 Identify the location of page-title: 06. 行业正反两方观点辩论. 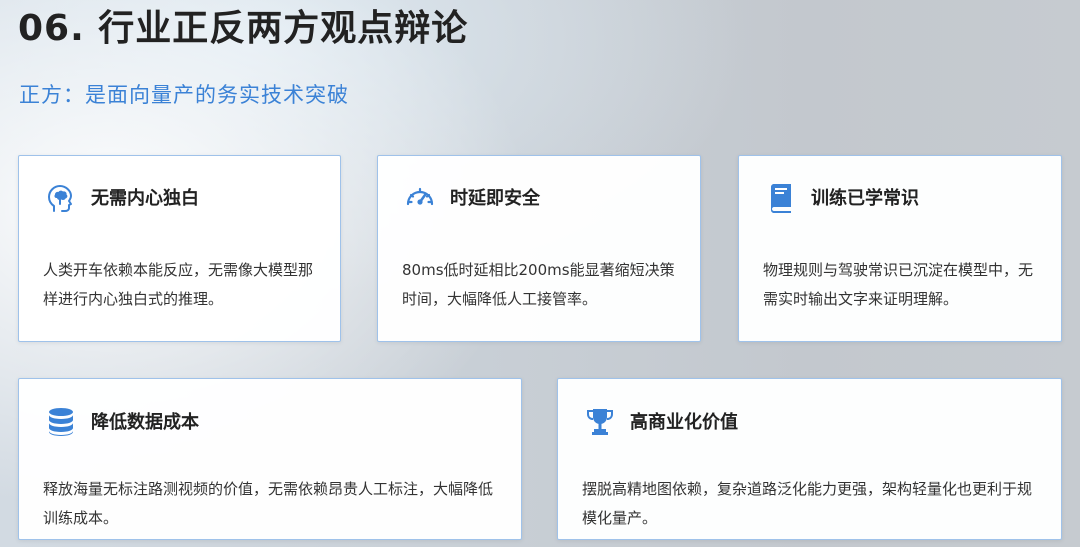
(243, 28).